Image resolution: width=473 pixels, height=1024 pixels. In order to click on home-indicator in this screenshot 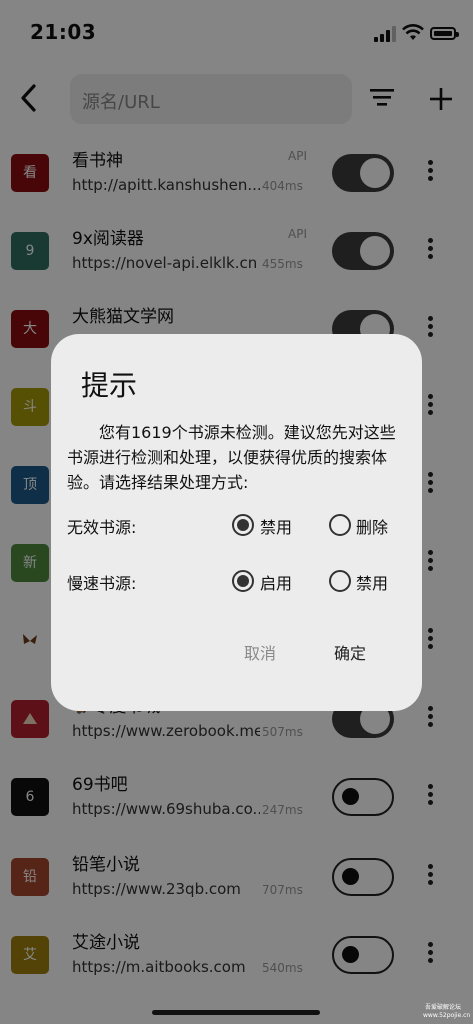, I will do `click(236, 1012)`.